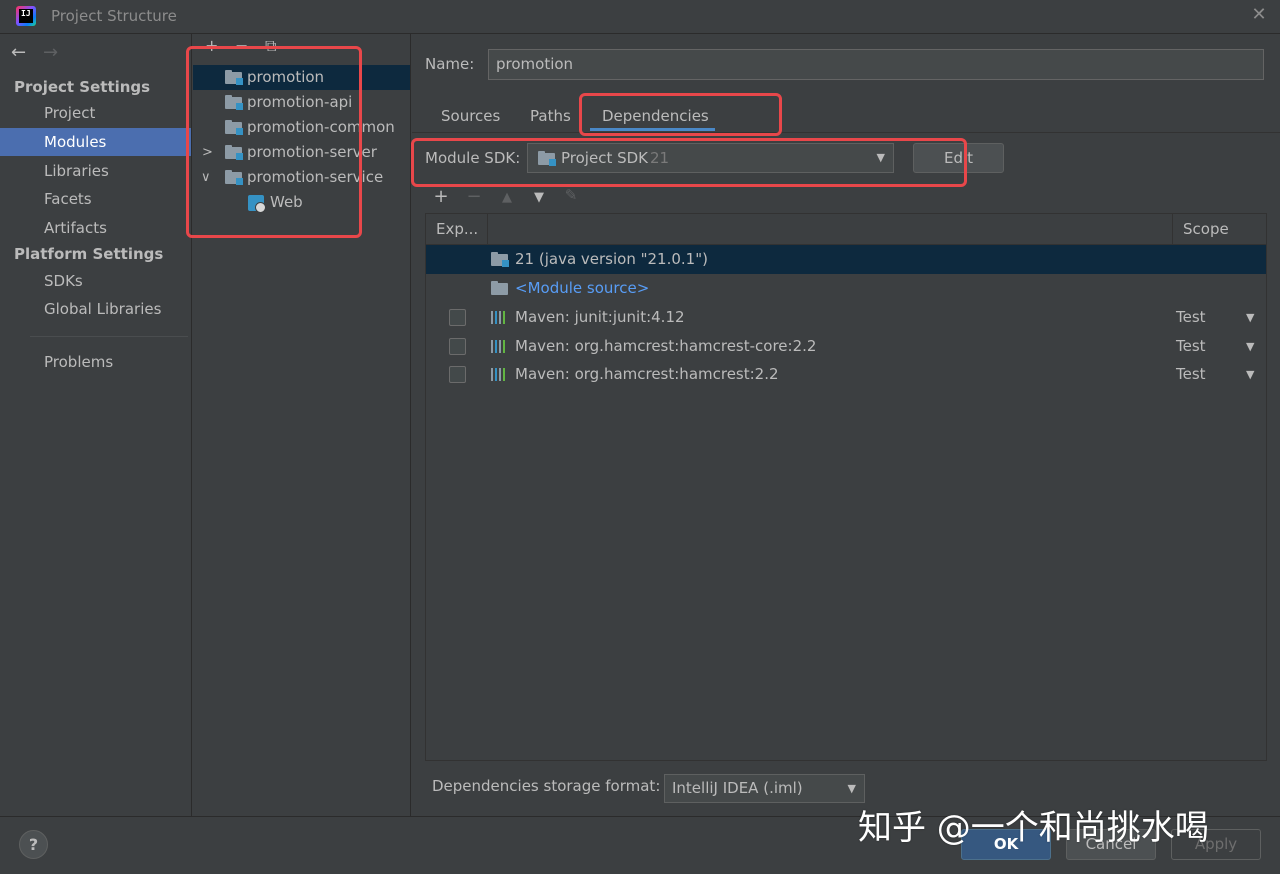  I want to click on move-down-icon: ▼, so click(539, 197).